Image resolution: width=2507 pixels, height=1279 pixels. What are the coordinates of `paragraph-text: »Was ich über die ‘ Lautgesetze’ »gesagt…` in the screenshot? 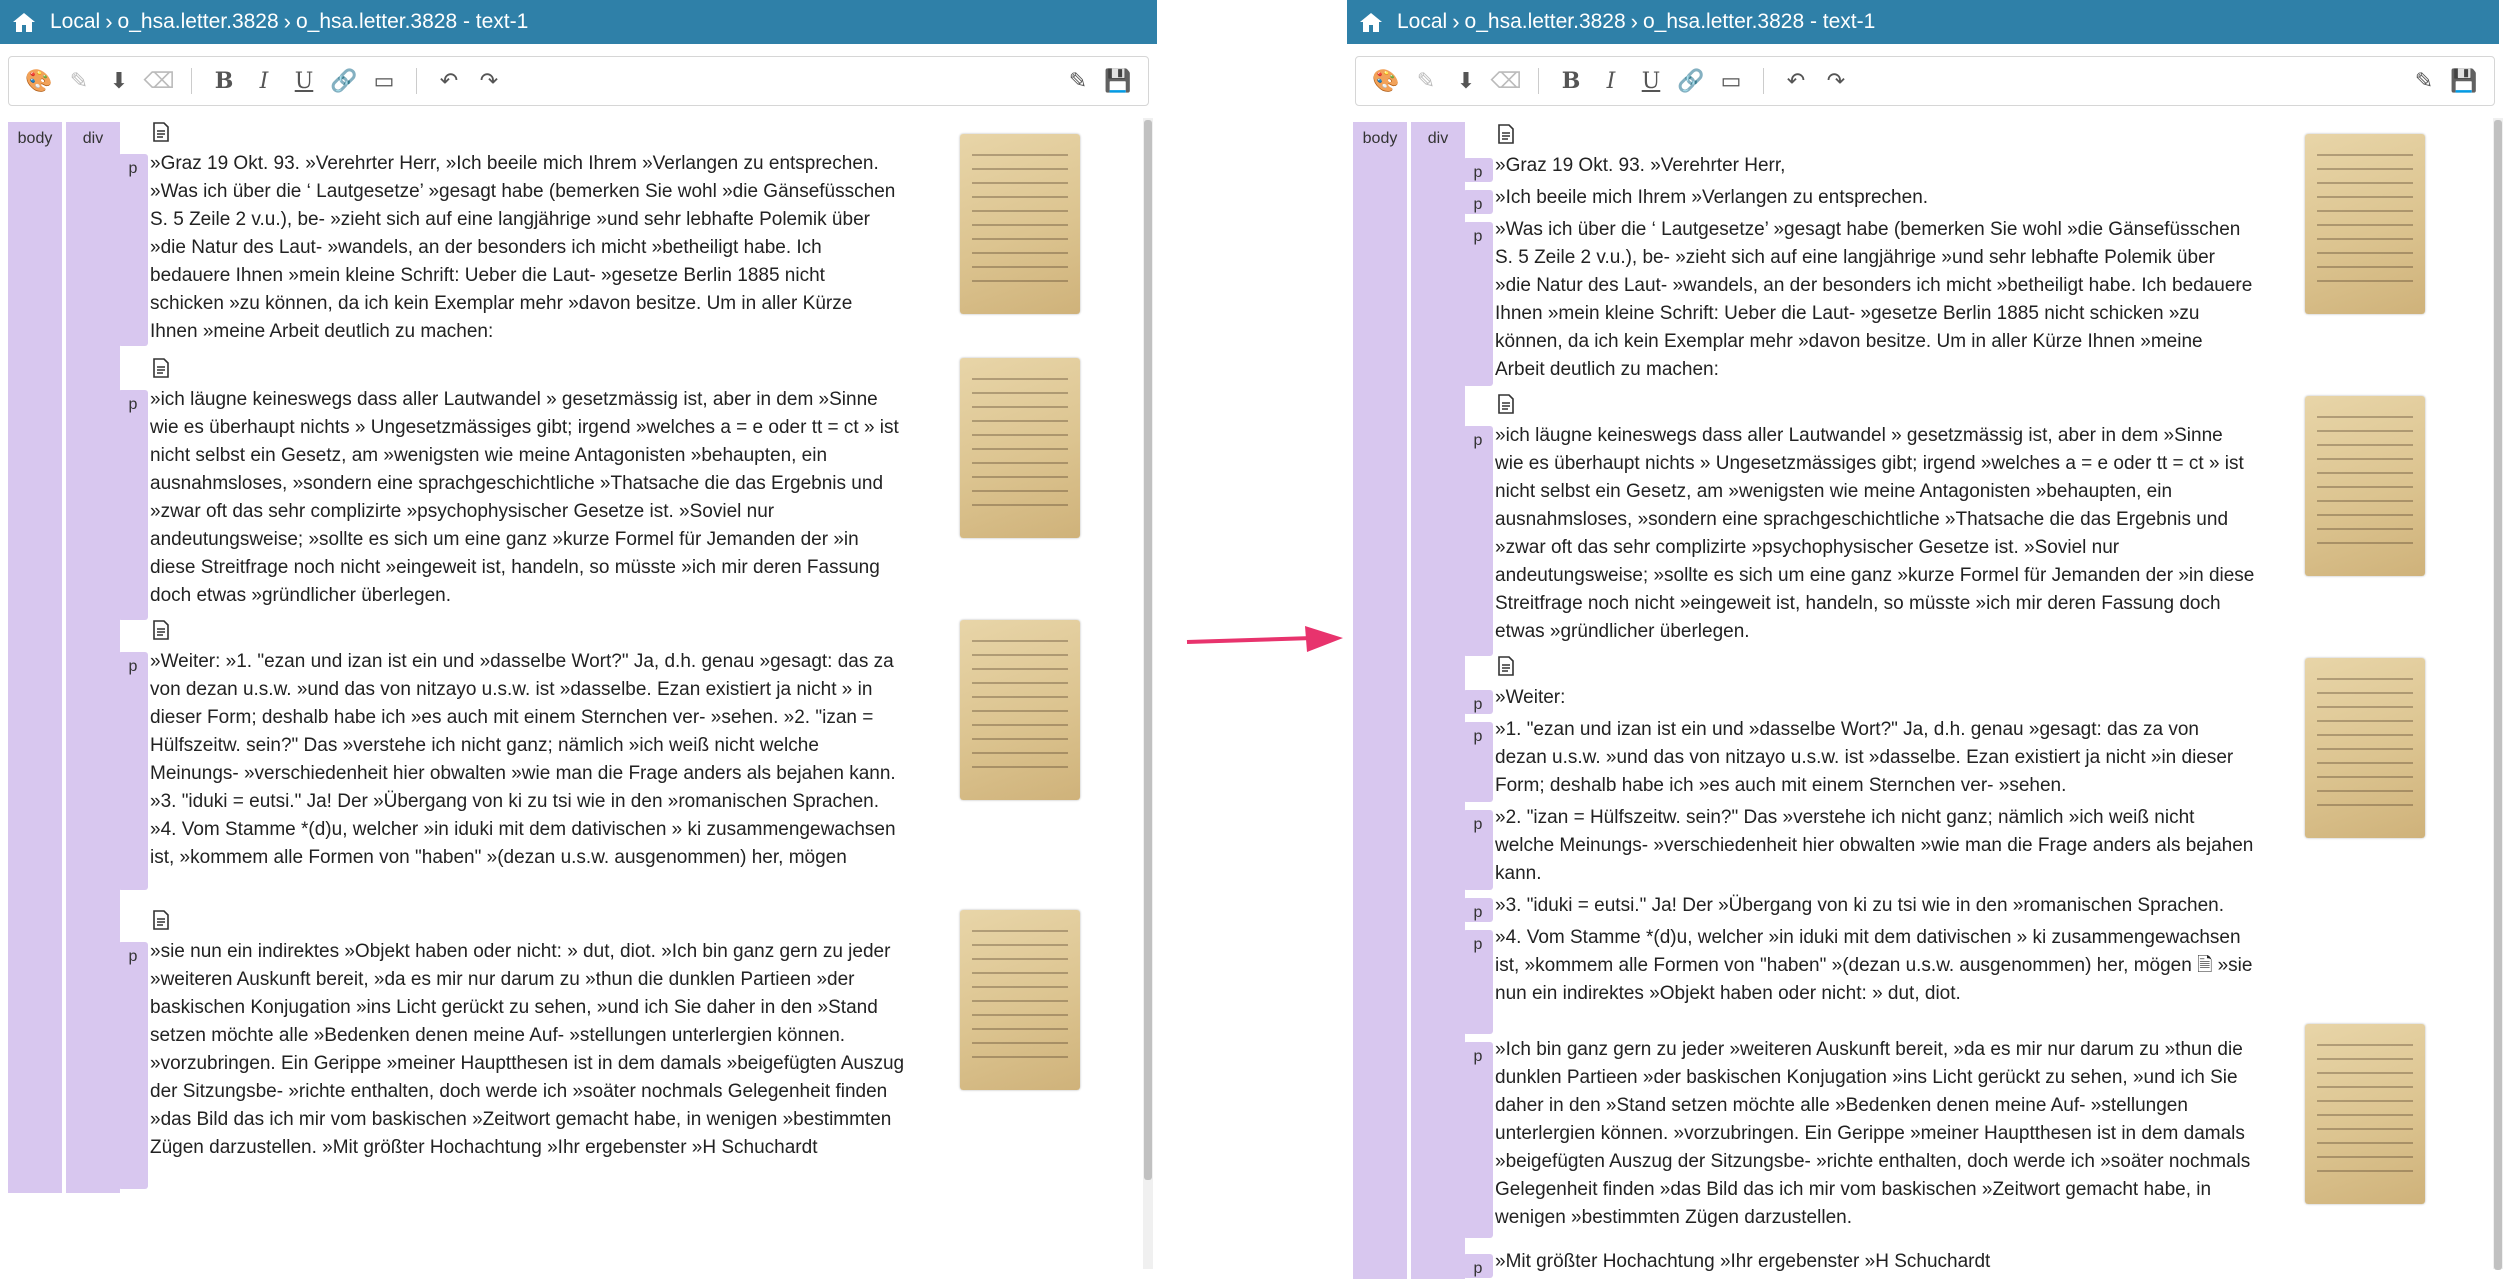 It's located at (1875, 300).